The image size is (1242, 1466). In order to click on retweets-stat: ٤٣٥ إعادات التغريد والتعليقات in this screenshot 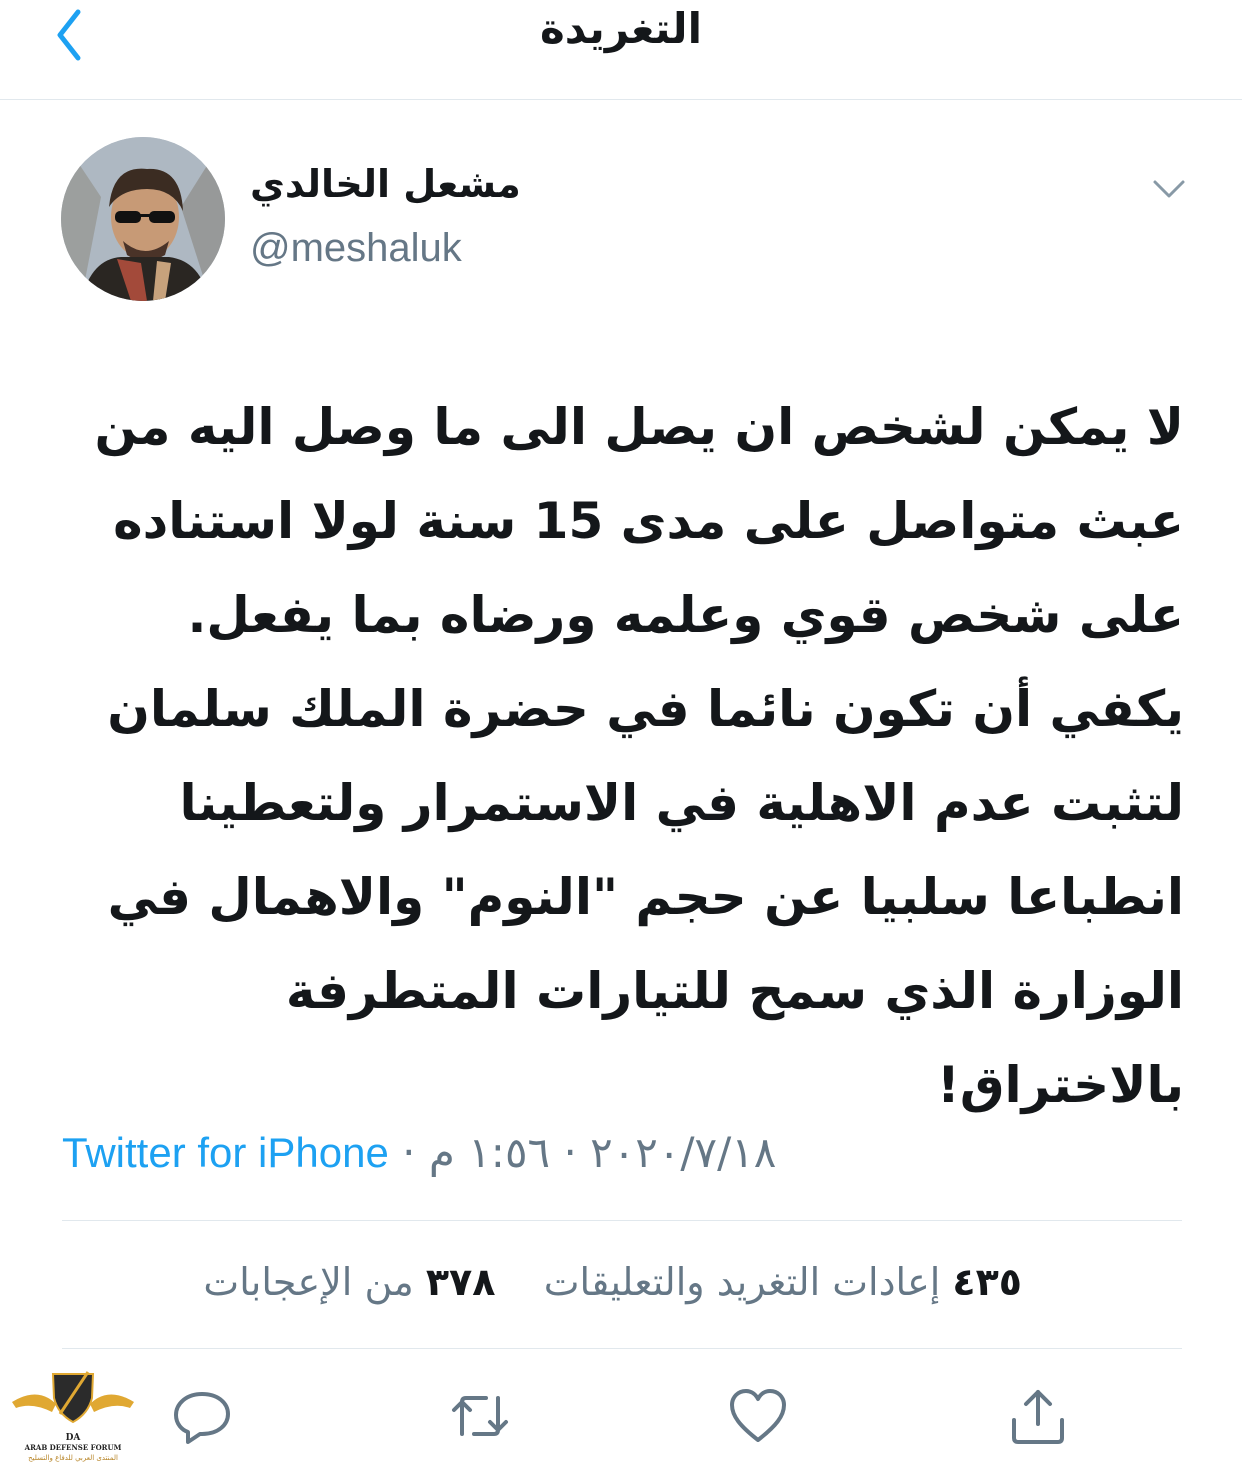, I will do `click(783, 1282)`.